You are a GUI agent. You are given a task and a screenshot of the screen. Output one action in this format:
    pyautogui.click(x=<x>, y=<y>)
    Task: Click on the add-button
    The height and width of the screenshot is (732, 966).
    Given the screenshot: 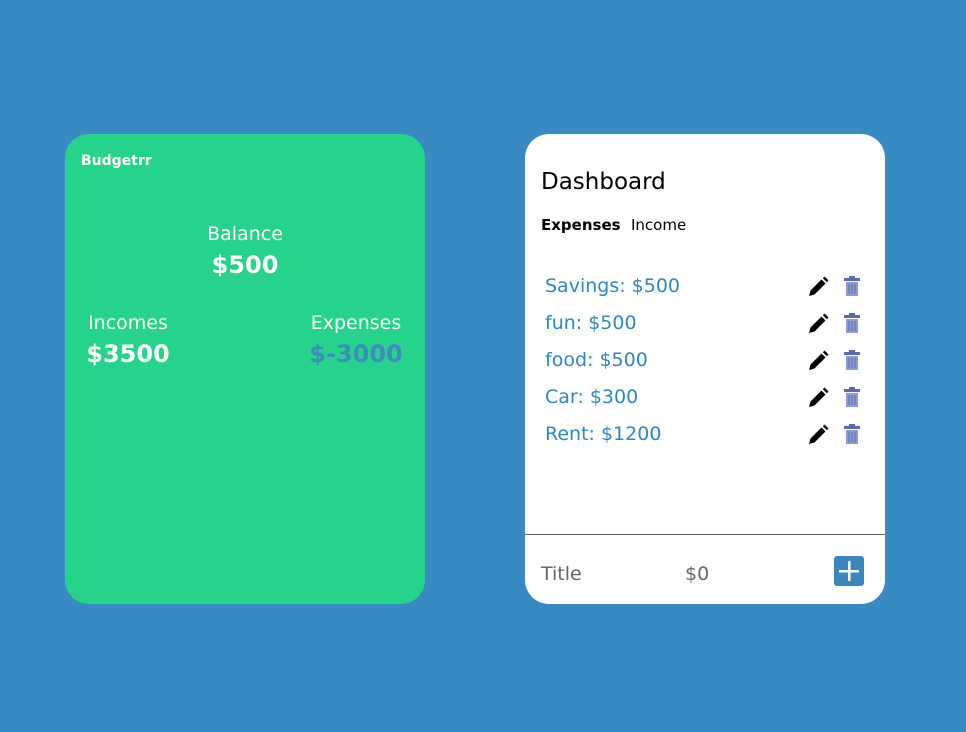 What is the action you would take?
    pyautogui.click(x=849, y=571)
    